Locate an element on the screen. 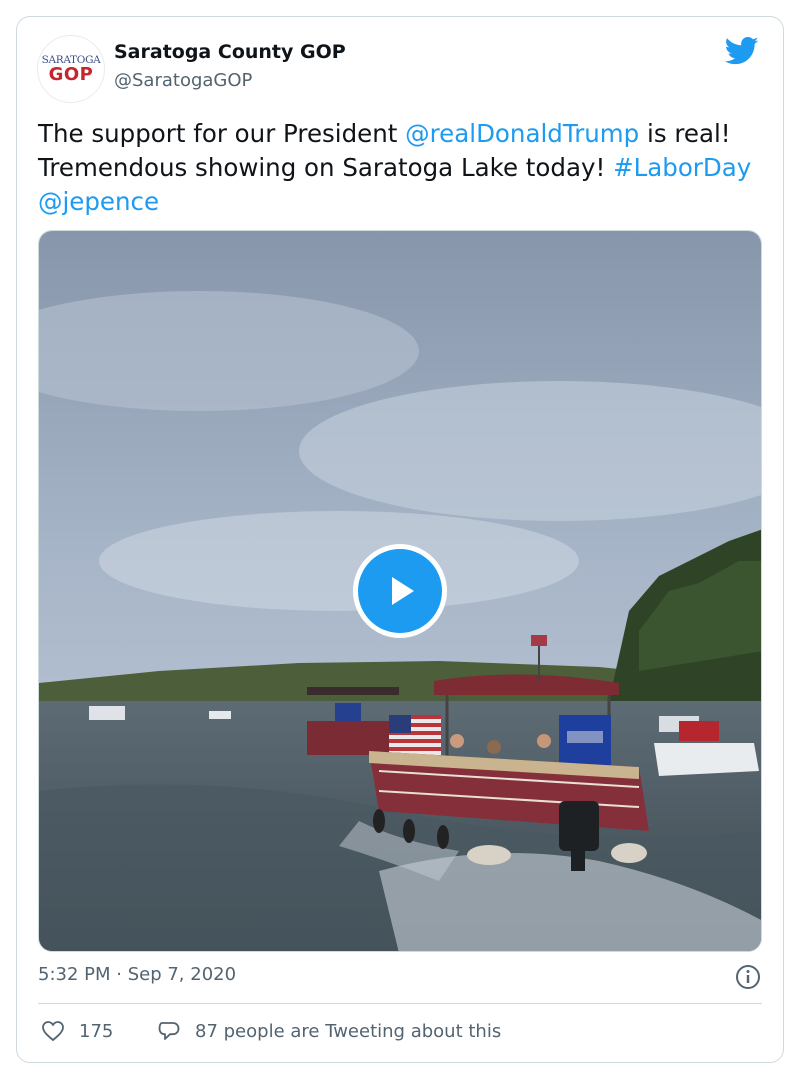 The width and height of the screenshot is (800, 1079). tweet-timestamp: 5:32 PM · Sep 7, 2020 is located at coordinates (137, 974).